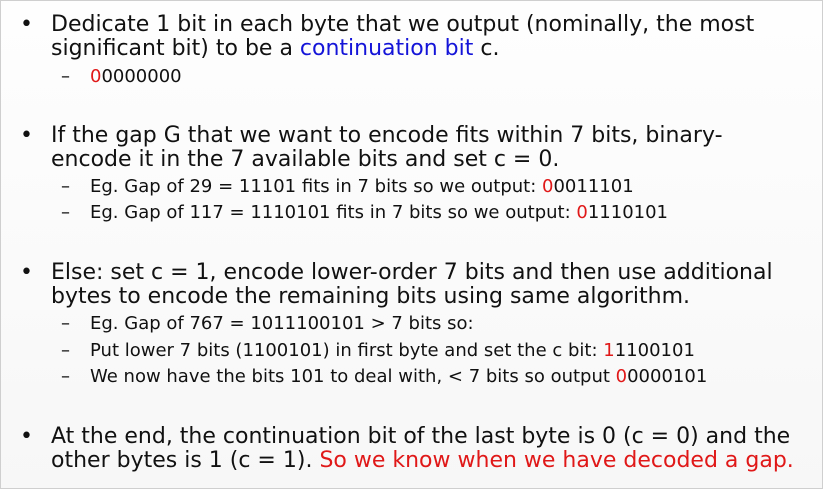 This screenshot has width=823, height=489. What do you see at coordinates (486, 48) in the screenshot?
I see `bullet-line-end: c.` at bounding box center [486, 48].